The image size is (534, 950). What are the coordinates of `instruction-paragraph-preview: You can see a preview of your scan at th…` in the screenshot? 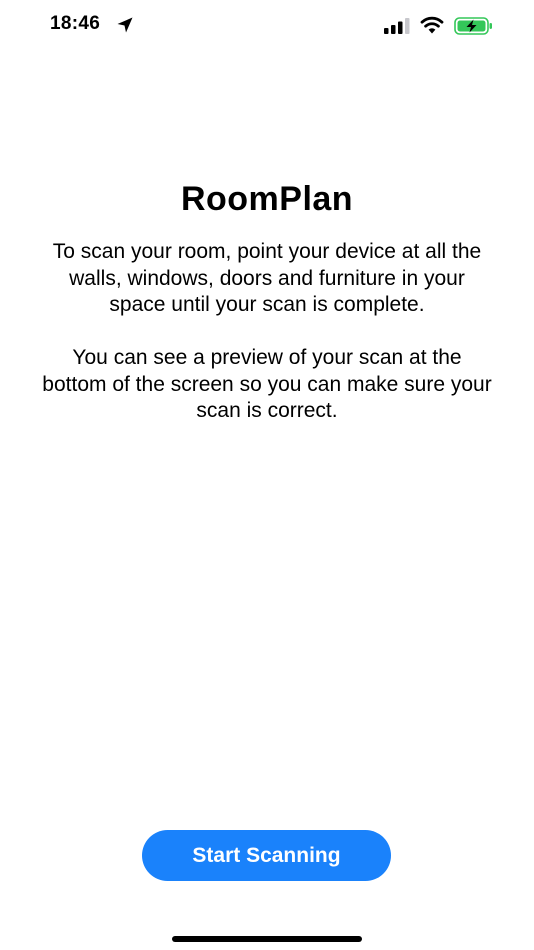 It's located at (267, 384).